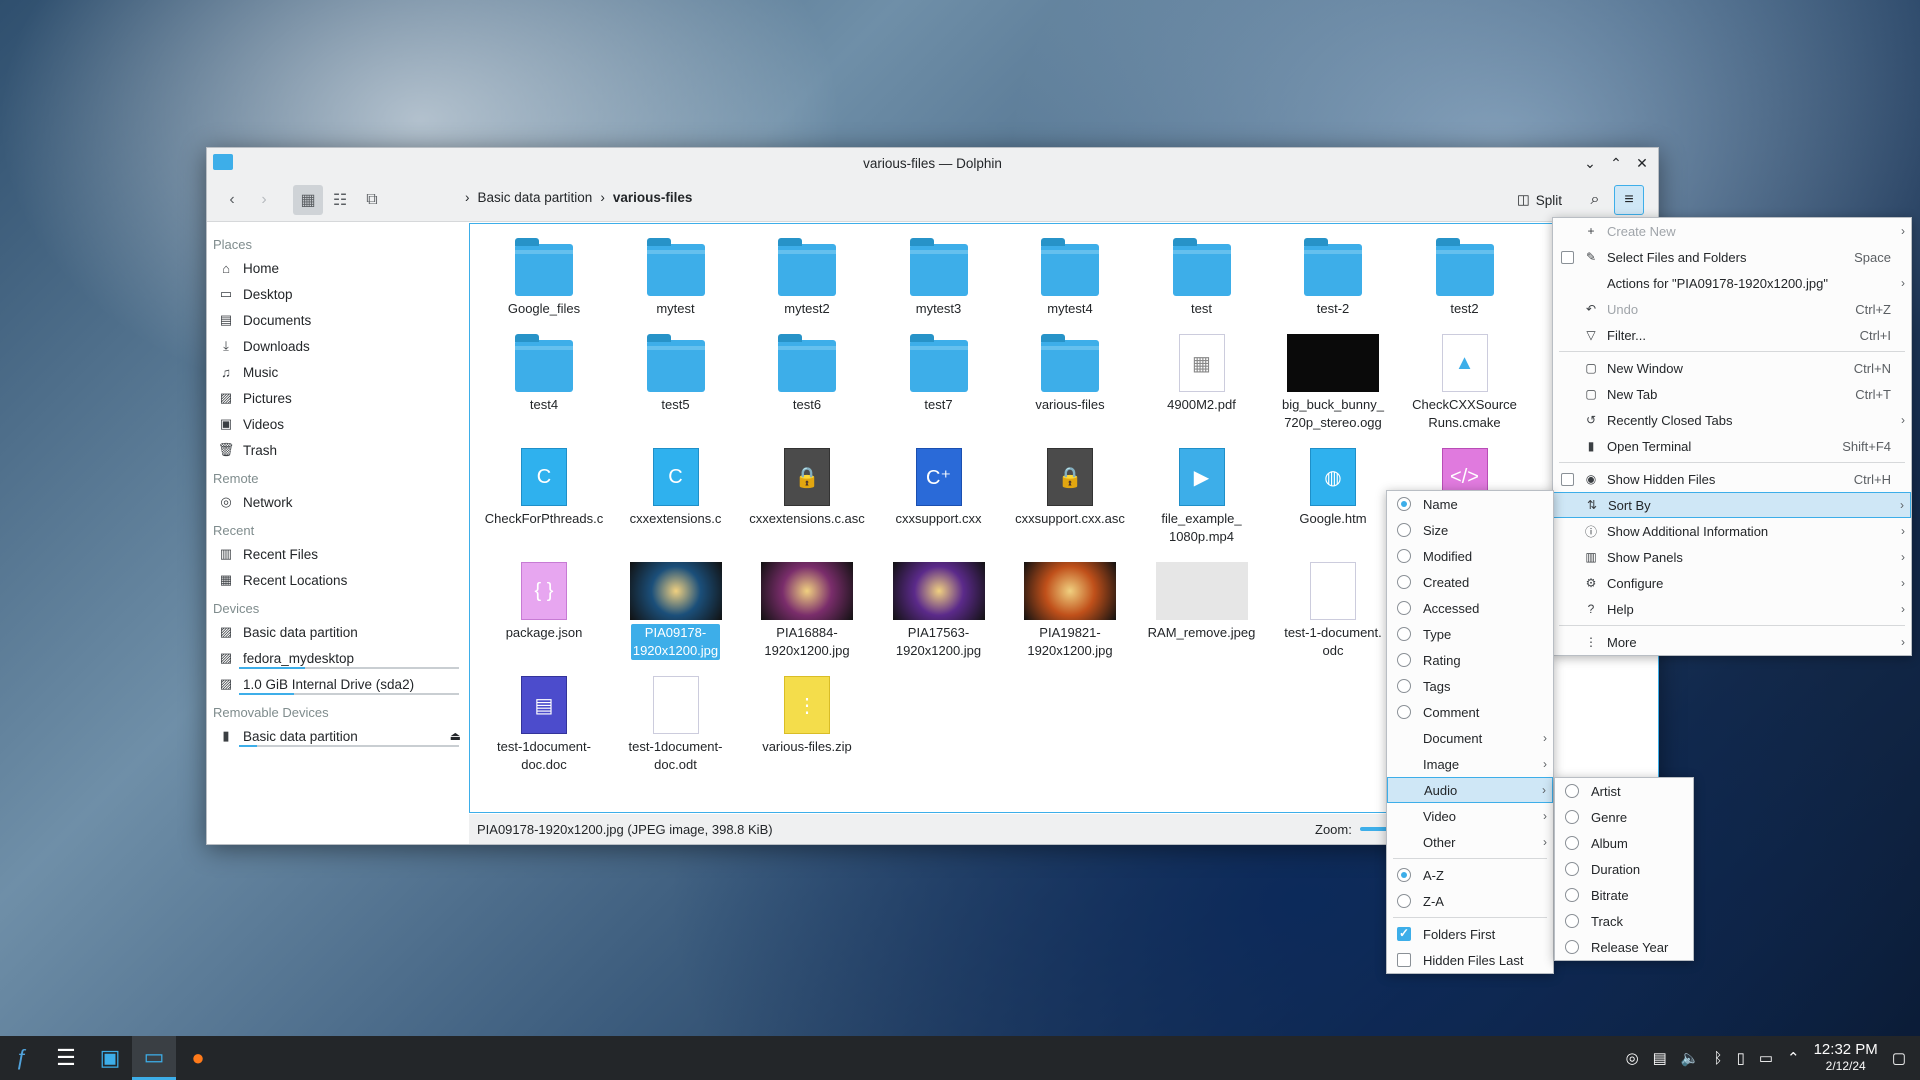  What do you see at coordinates (1470, 790) in the screenshot?
I see `menu-item: Audio ›` at bounding box center [1470, 790].